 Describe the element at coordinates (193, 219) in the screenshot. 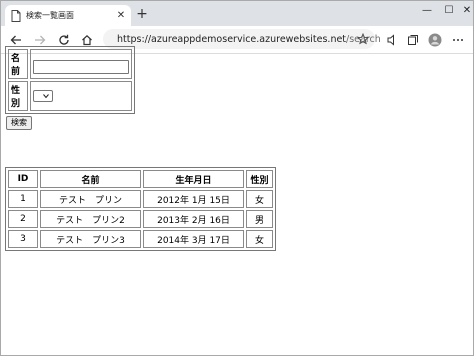

I see `cell-birthdate: 2013年 2月 16日` at that location.